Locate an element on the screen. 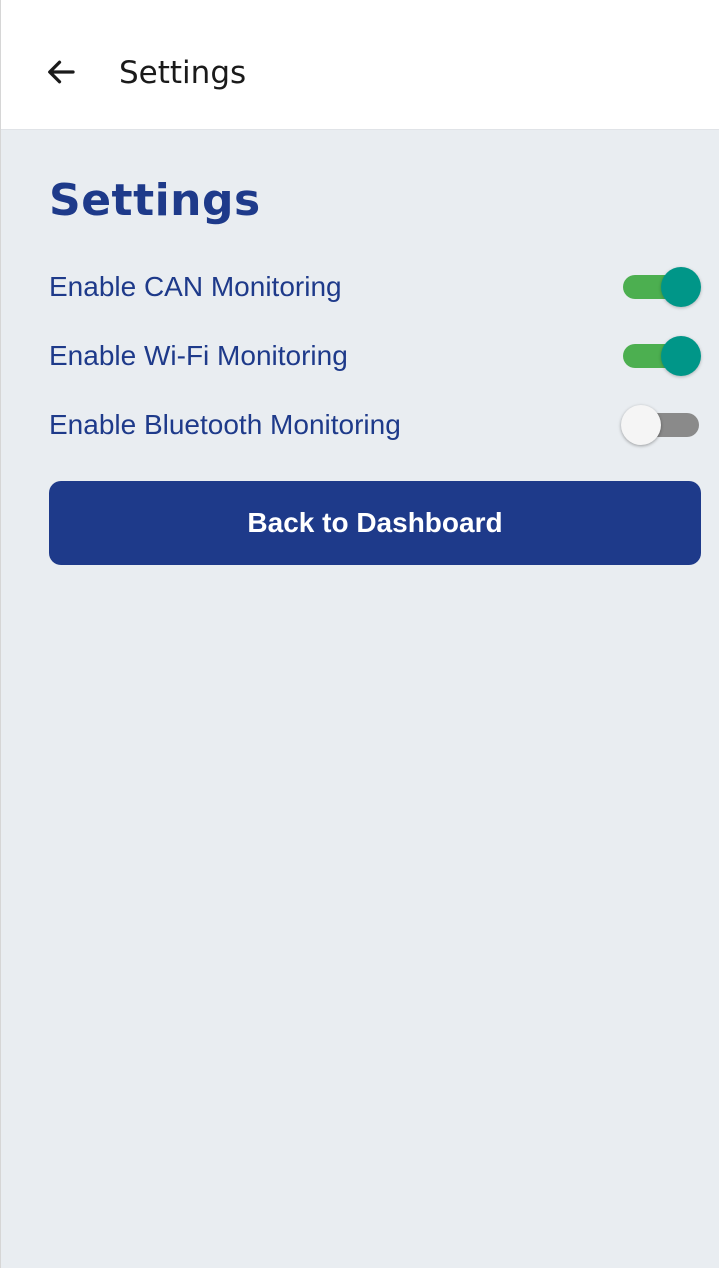 Image resolution: width=719 pixels, height=1268 pixels. setting-row-bluetooth: Enable Bluetooth Monitoring is located at coordinates (375, 424).